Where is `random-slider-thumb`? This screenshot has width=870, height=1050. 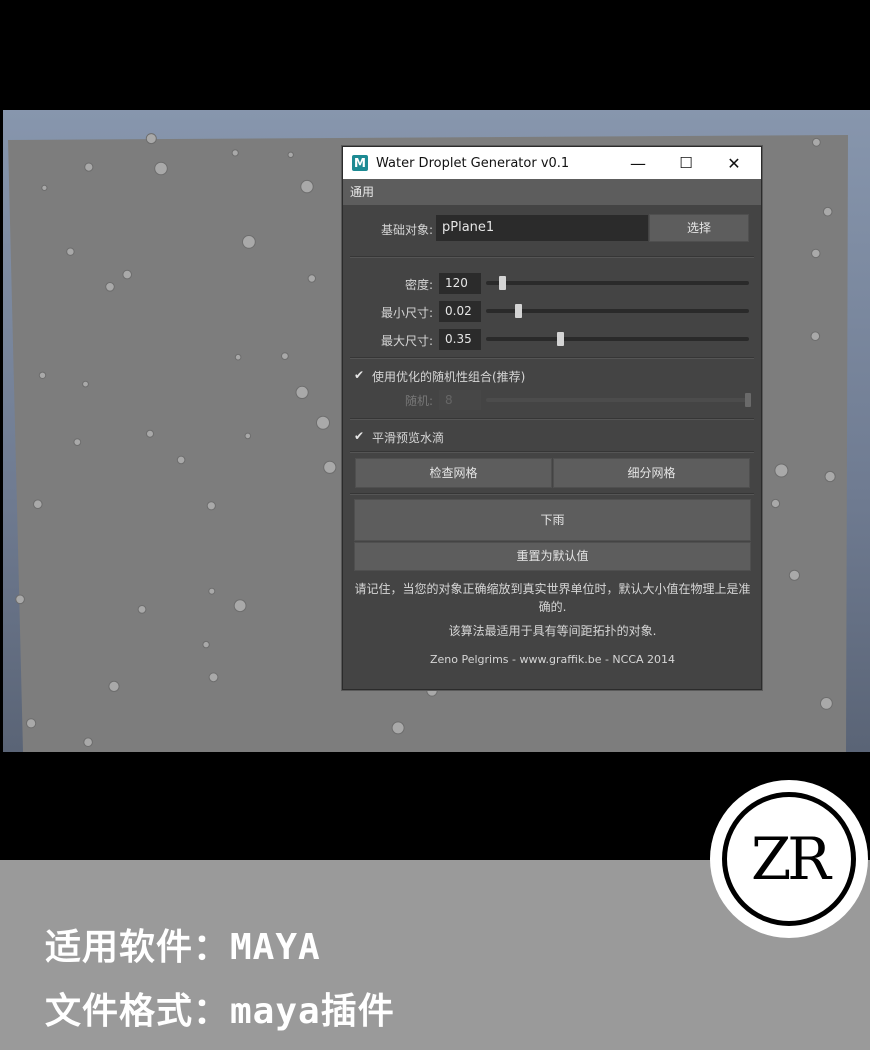 random-slider-thumb is located at coordinates (748, 400).